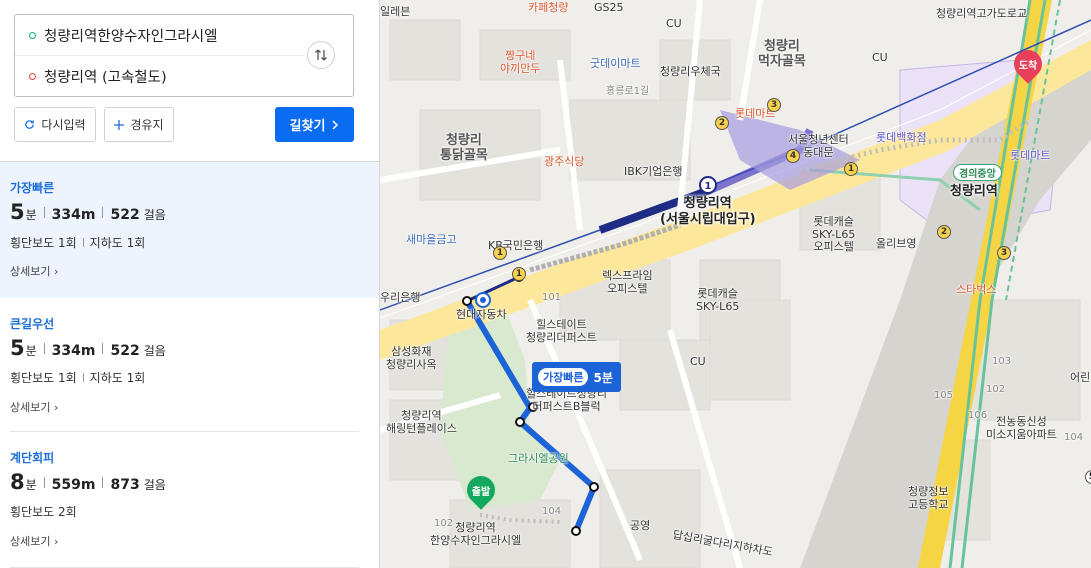 This screenshot has width=1091, height=568. I want to click on map-label: 현대자동차, so click(481, 314).